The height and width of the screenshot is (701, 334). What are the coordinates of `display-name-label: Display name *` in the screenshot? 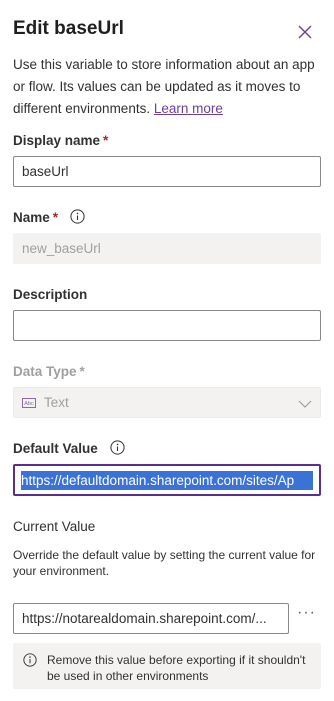 It's located at (60, 140).